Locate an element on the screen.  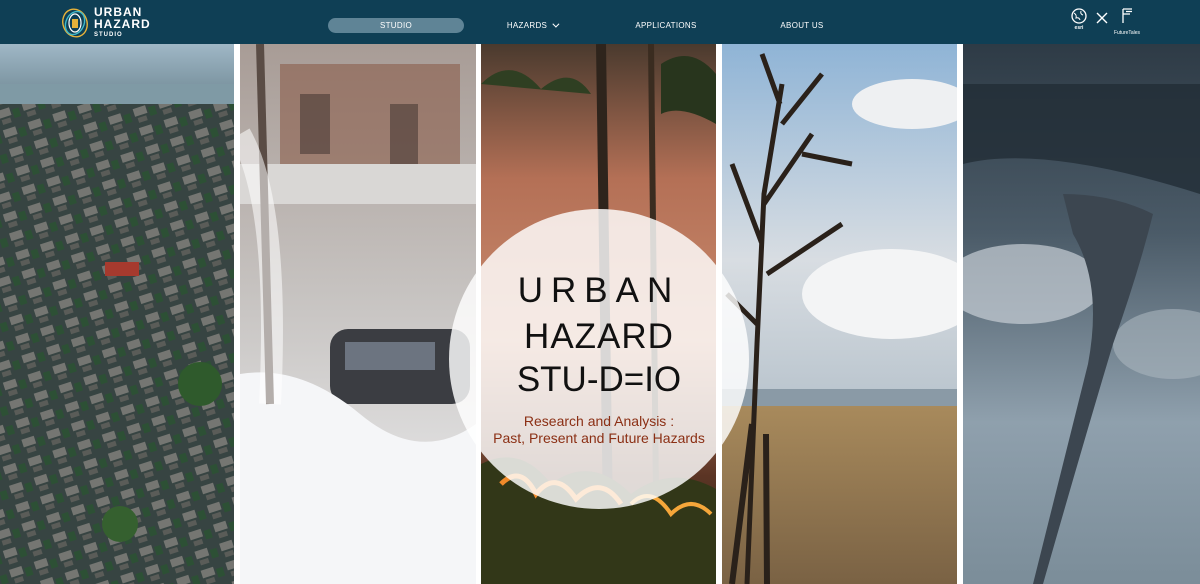
nav-about-us-label: ABOUT US is located at coordinates (802, 25).